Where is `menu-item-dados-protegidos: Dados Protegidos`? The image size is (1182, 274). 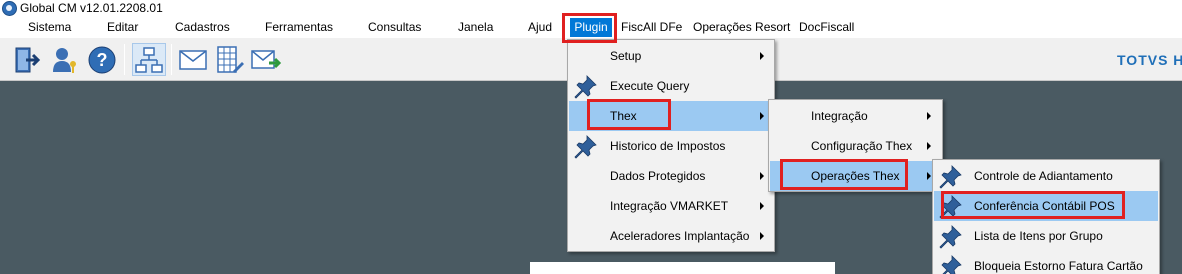 menu-item-dados-protegidos: Dados Protegidos is located at coordinates (671, 176).